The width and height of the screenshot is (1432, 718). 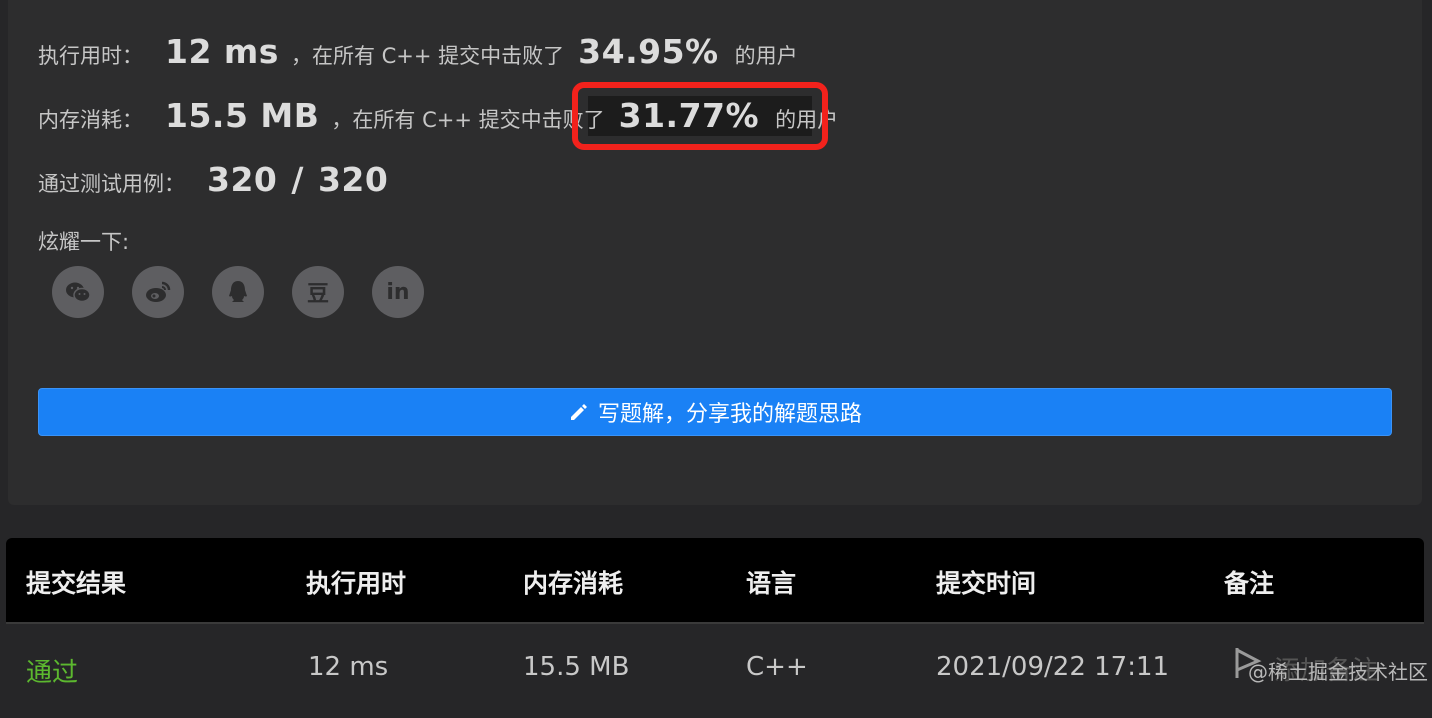 What do you see at coordinates (729, 414) in the screenshot?
I see `write-solution-label: 写题解，分享我的解题思路` at bounding box center [729, 414].